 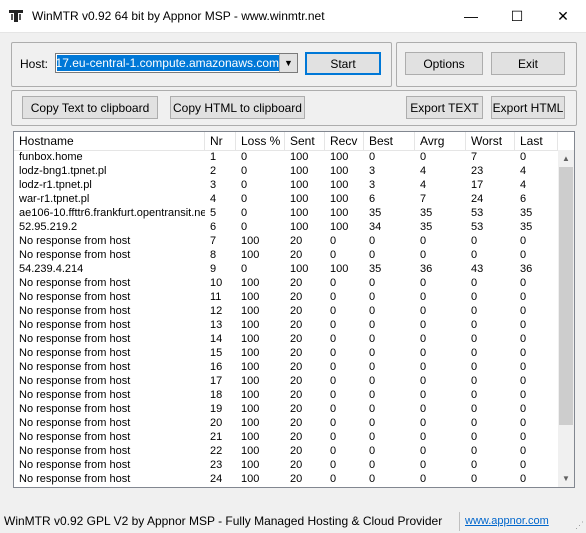 I want to click on table-row: lodz-bng1.tpnet.pl 2 0 100 100 3 4 23 4, so click(x=286, y=171).